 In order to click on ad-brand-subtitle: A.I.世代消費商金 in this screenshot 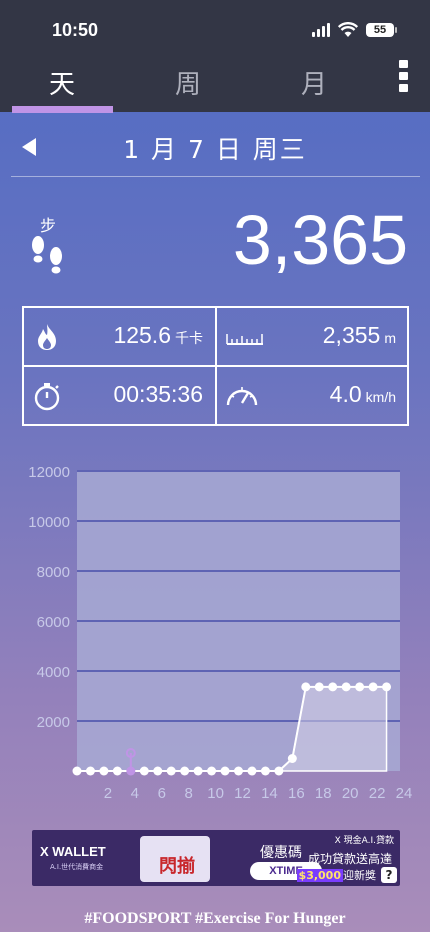, I will do `click(77, 867)`.